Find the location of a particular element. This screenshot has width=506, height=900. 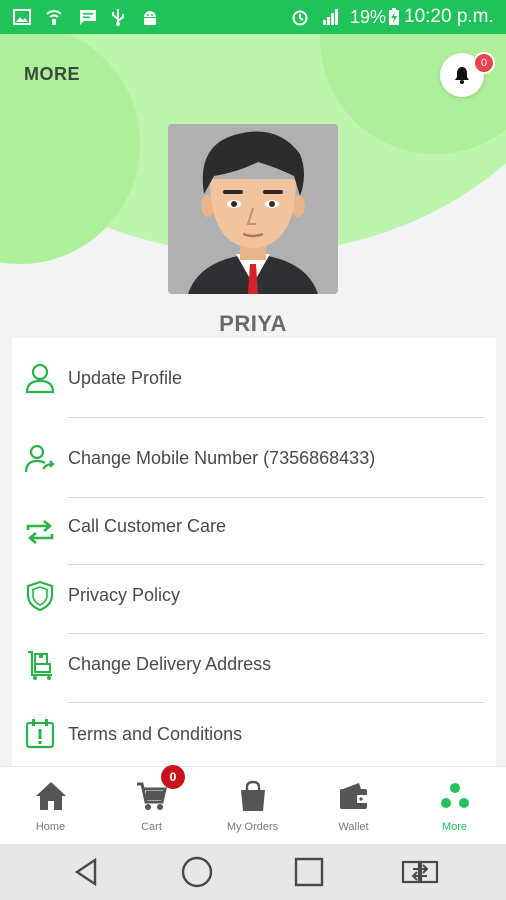

signal-icon is located at coordinates (330, 17).